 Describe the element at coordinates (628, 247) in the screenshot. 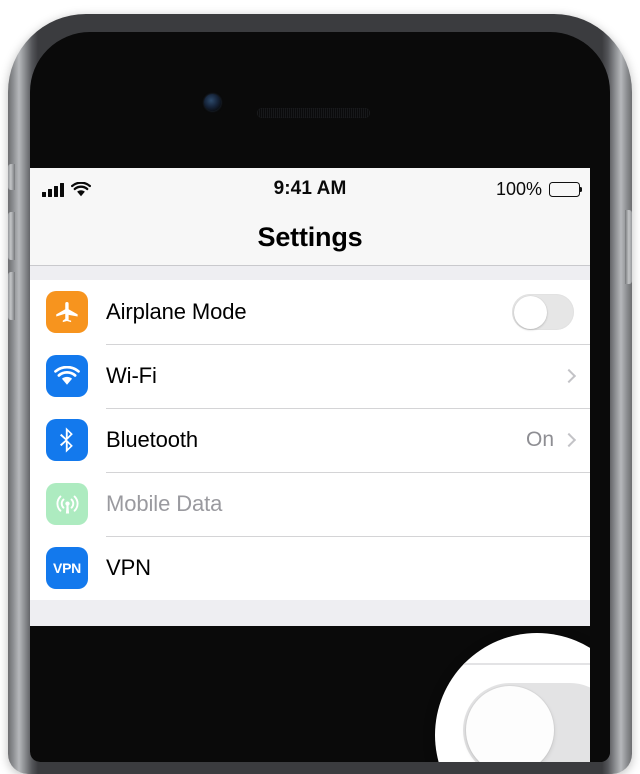

I see `power-button` at that location.